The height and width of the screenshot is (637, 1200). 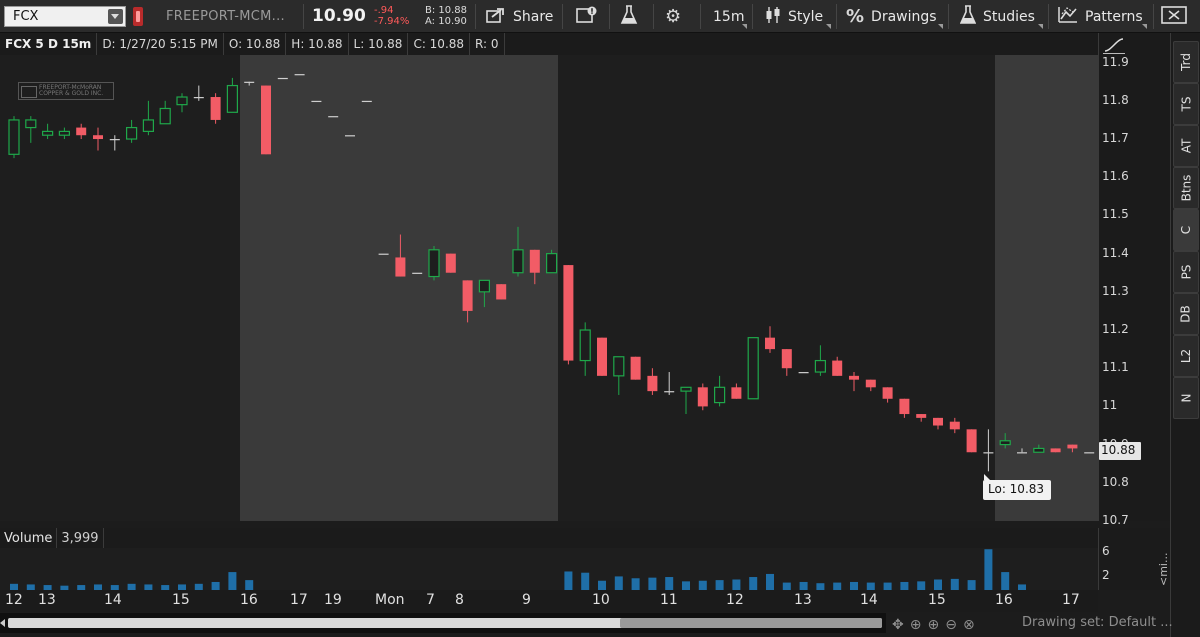 I want to click on time-axis-label: 15, so click(x=937, y=600).